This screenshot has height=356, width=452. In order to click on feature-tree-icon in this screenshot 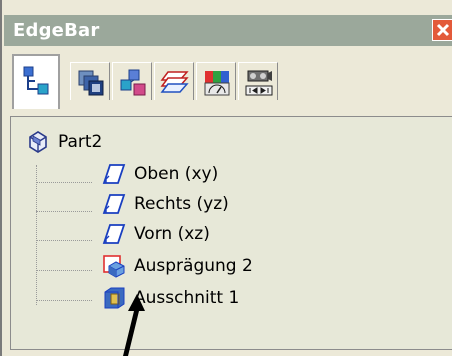, I will do `click(36, 80)`.